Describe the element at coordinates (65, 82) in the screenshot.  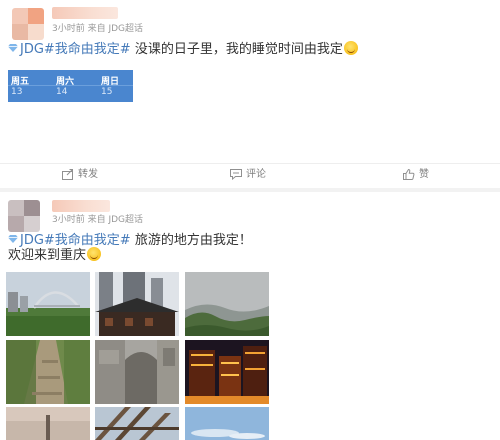
I see `day-label: 周六` at that location.